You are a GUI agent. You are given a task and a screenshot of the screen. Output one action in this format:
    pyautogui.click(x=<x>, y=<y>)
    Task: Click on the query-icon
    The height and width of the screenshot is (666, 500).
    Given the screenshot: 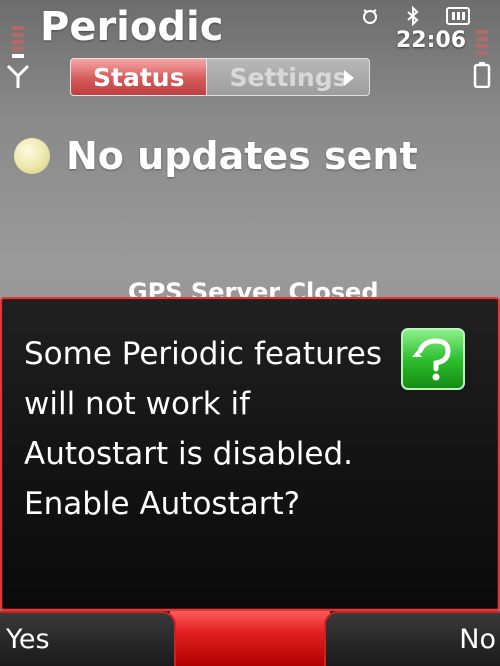 What is the action you would take?
    pyautogui.click(x=433, y=359)
    